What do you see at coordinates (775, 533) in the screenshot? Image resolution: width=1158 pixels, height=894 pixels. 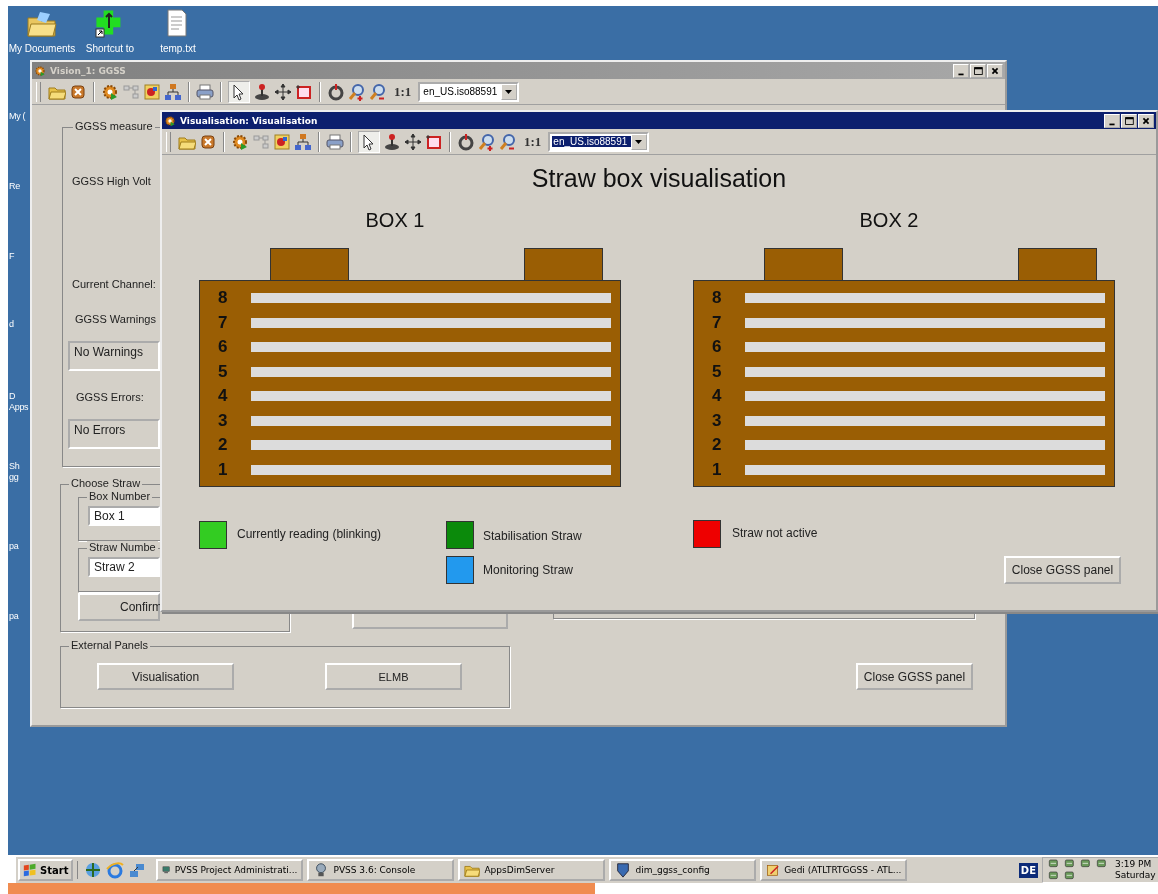 I see `legend-label: Straw not active` at bounding box center [775, 533].